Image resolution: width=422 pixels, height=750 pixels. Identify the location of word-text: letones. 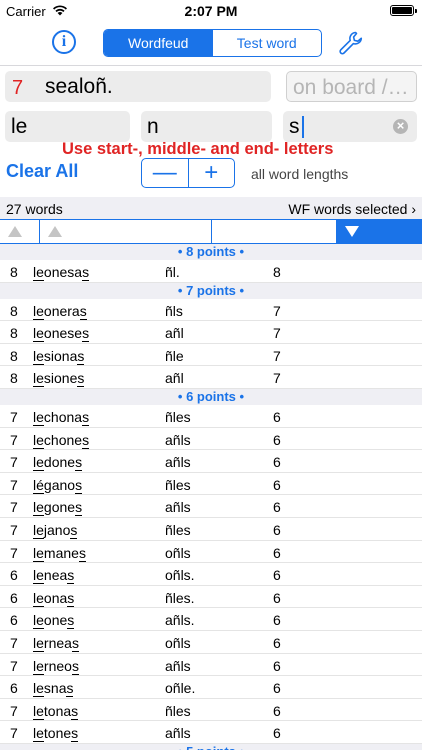
(56, 734).